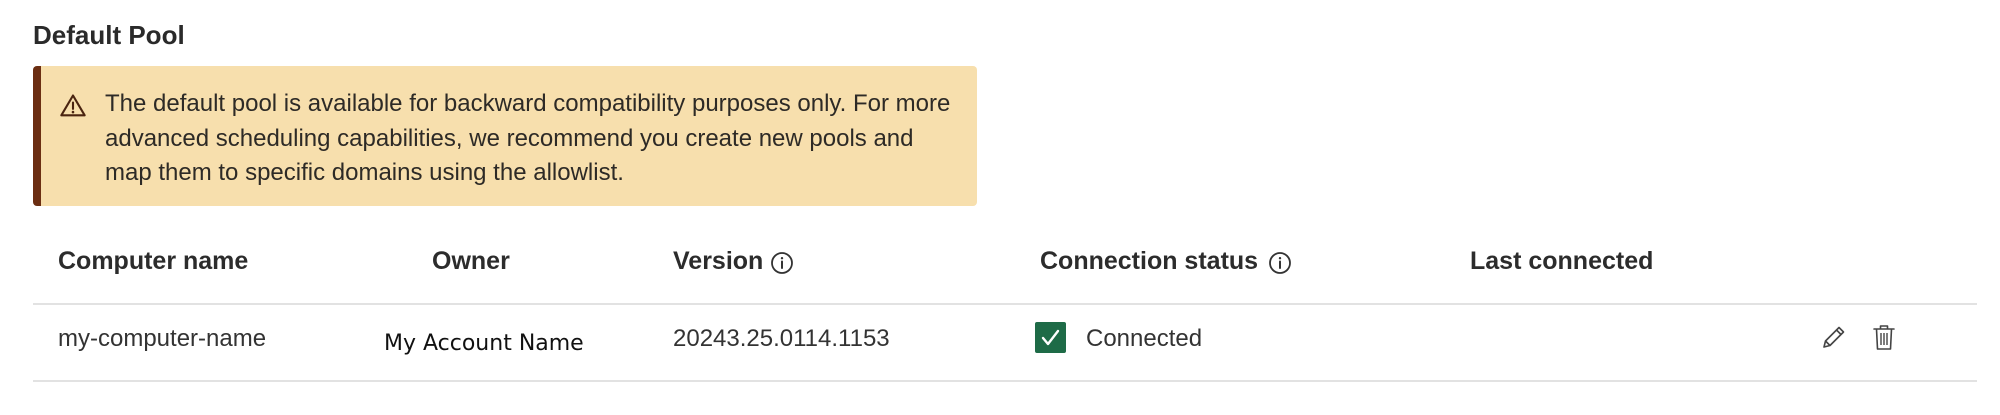 The width and height of the screenshot is (2000, 415). Describe the element at coordinates (1005, 304) in the screenshot. I see `header-divider` at that location.